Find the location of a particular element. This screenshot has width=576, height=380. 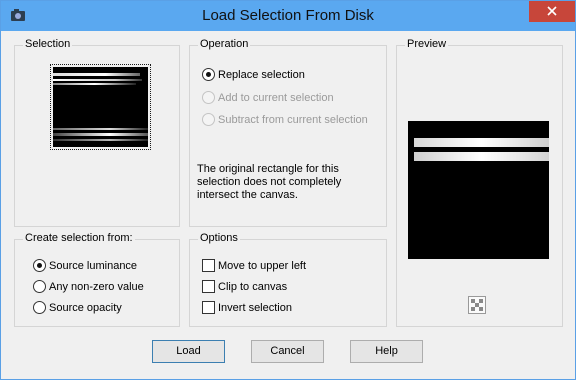

source-luminance-radio: Source luminance is located at coordinates (85, 265).